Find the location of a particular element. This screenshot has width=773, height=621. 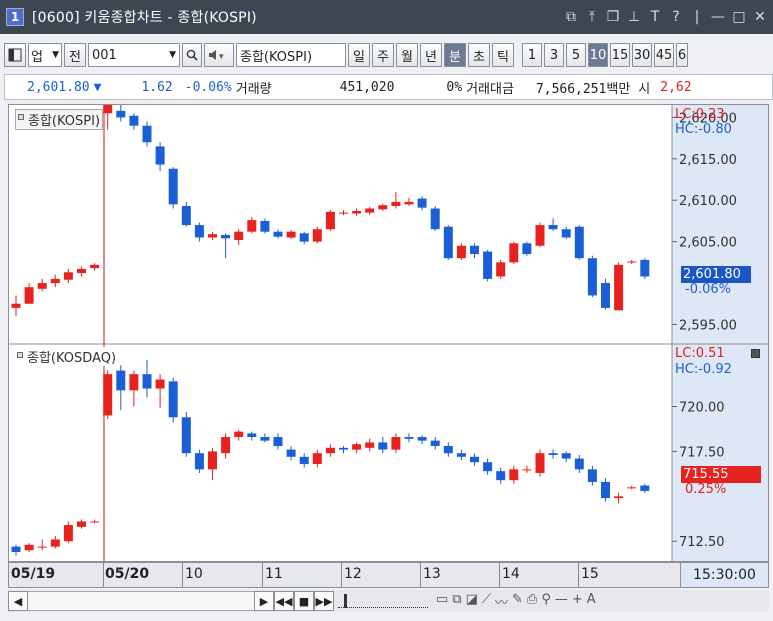

search-icon is located at coordinates (192, 55).